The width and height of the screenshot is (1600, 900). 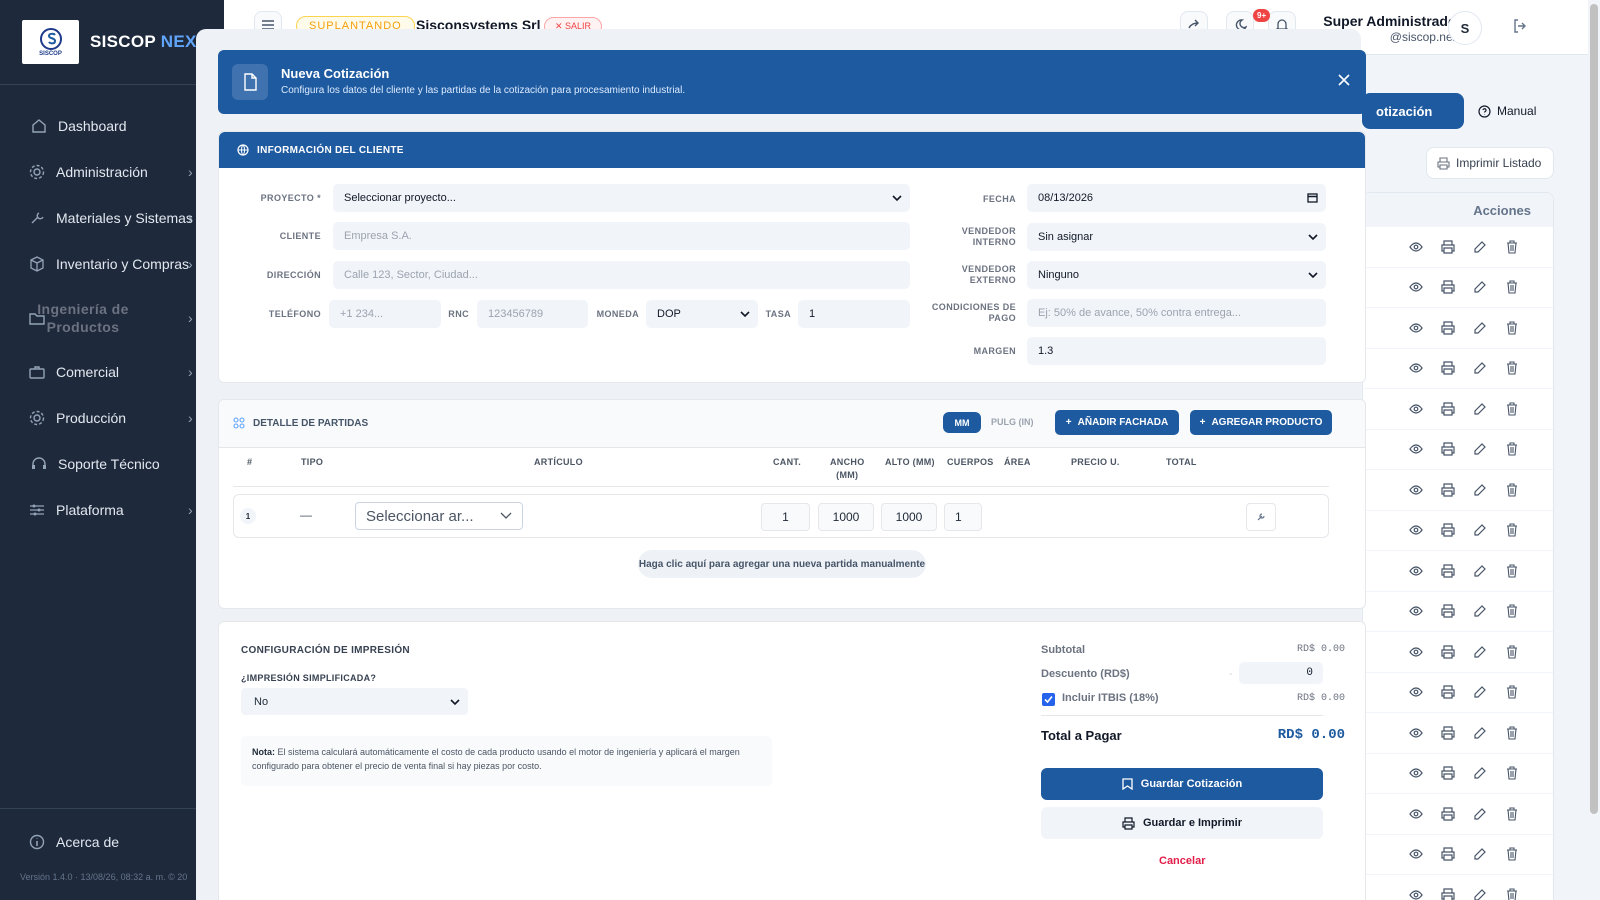 I want to click on unit-in-toggle: PULG (IN), so click(x=1012, y=422).